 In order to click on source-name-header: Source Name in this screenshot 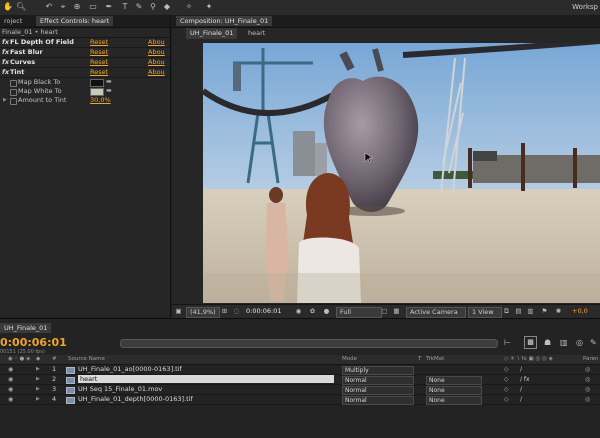, I will do `click(86, 359)`.